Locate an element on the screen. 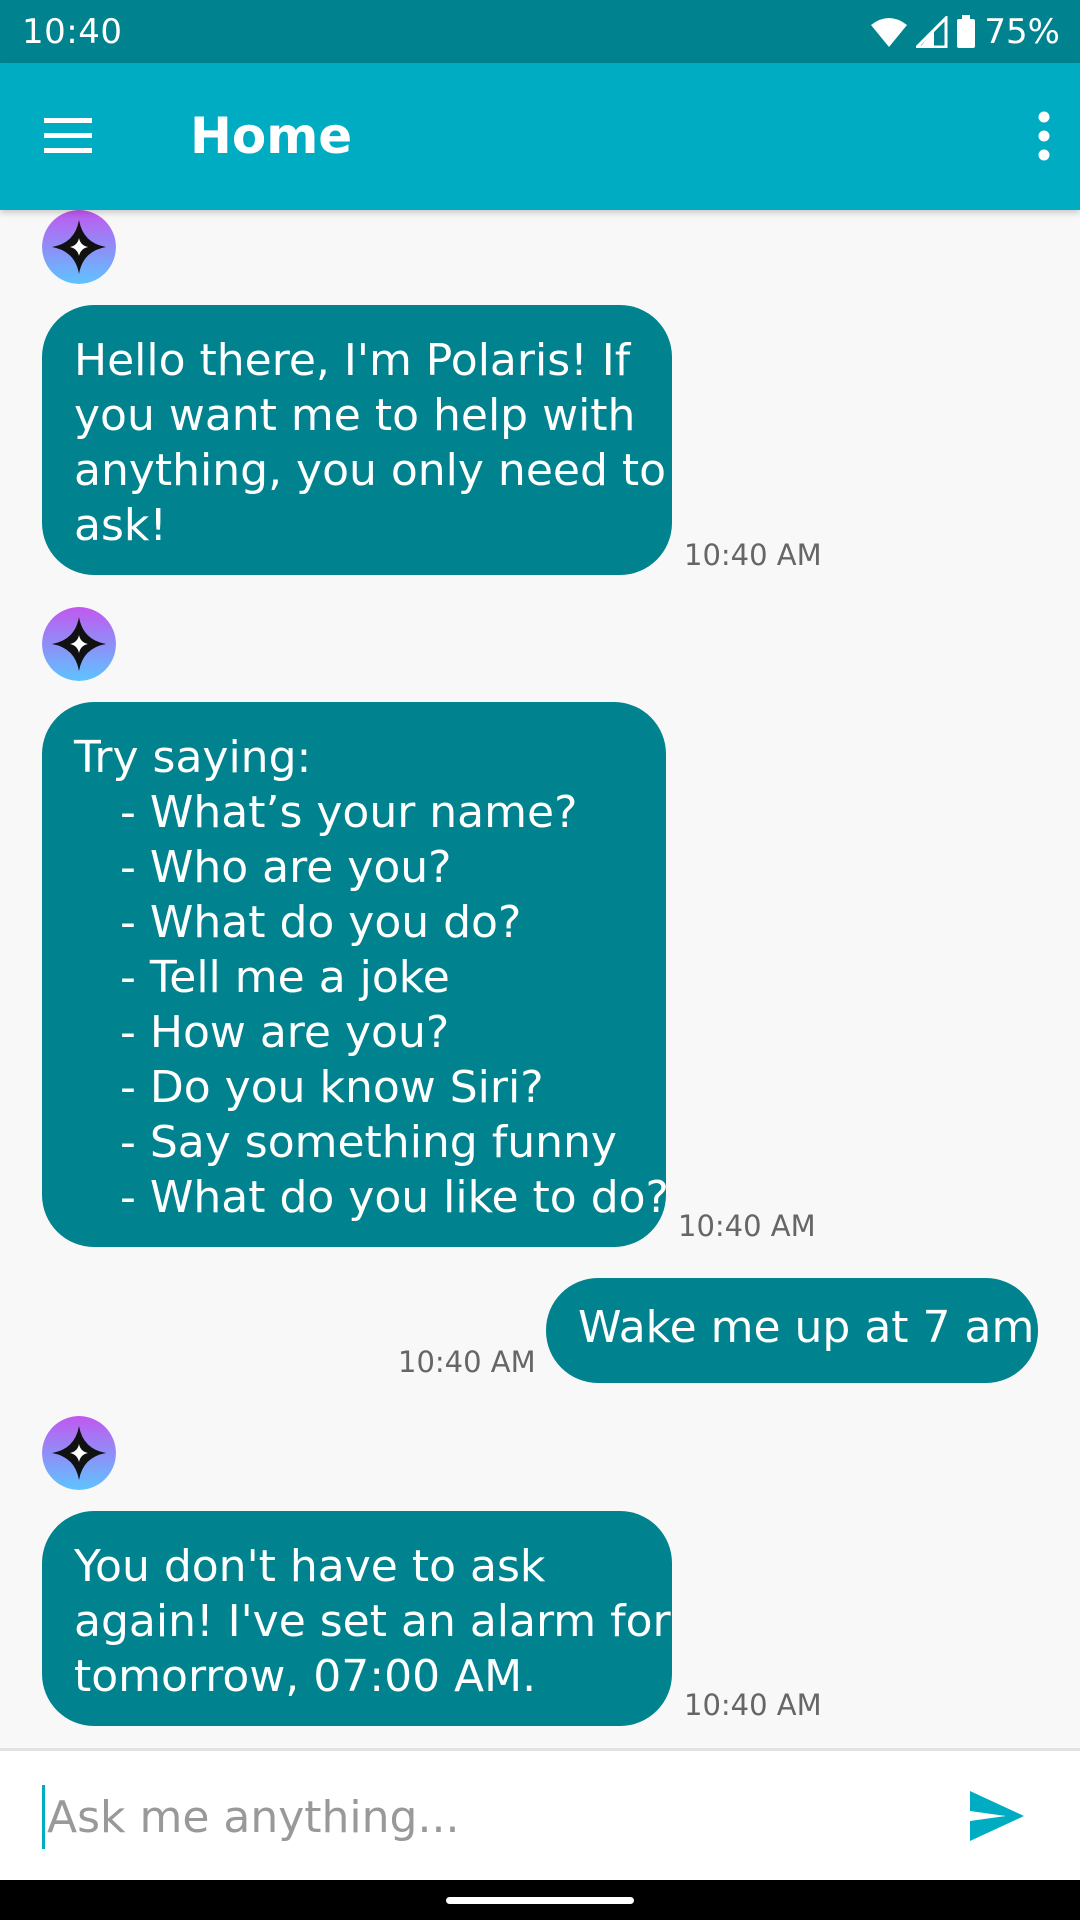 The width and height of the screenshot is (1080, 1920). suggestion-item: - Who are you? is located at coordinates (286, 867).